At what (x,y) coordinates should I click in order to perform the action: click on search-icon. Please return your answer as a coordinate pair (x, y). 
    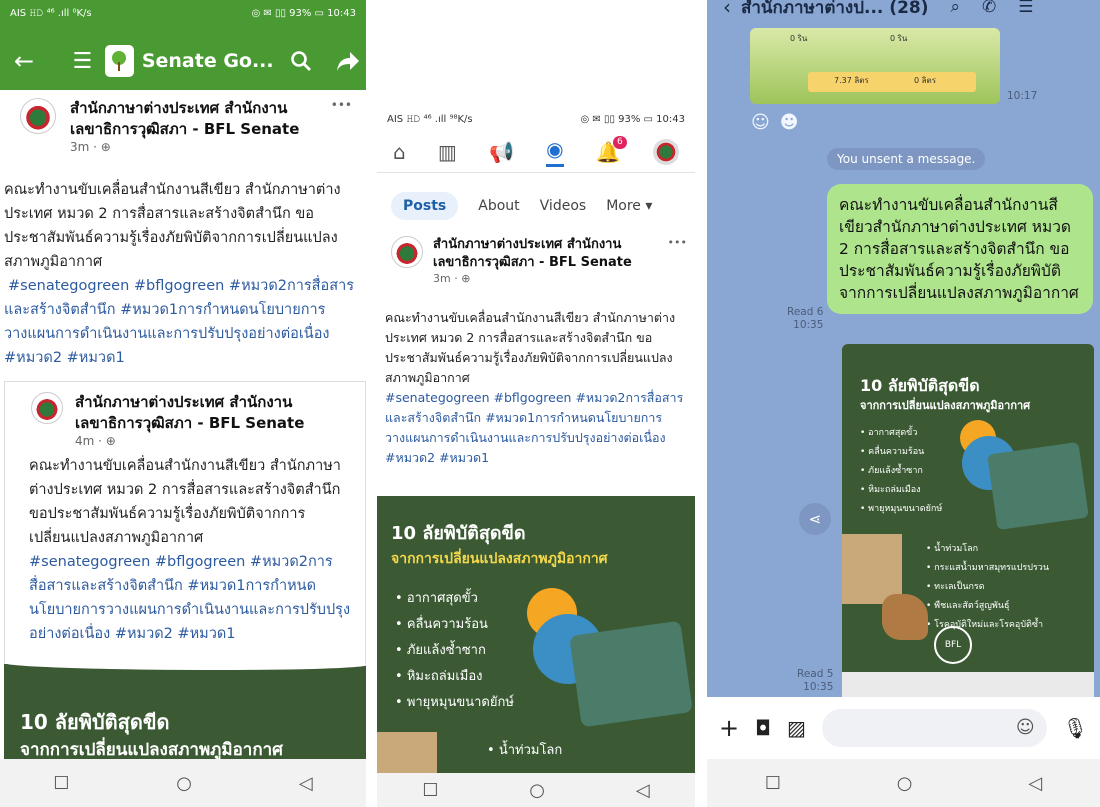
    Looking at the image, I should click on (301, 61).